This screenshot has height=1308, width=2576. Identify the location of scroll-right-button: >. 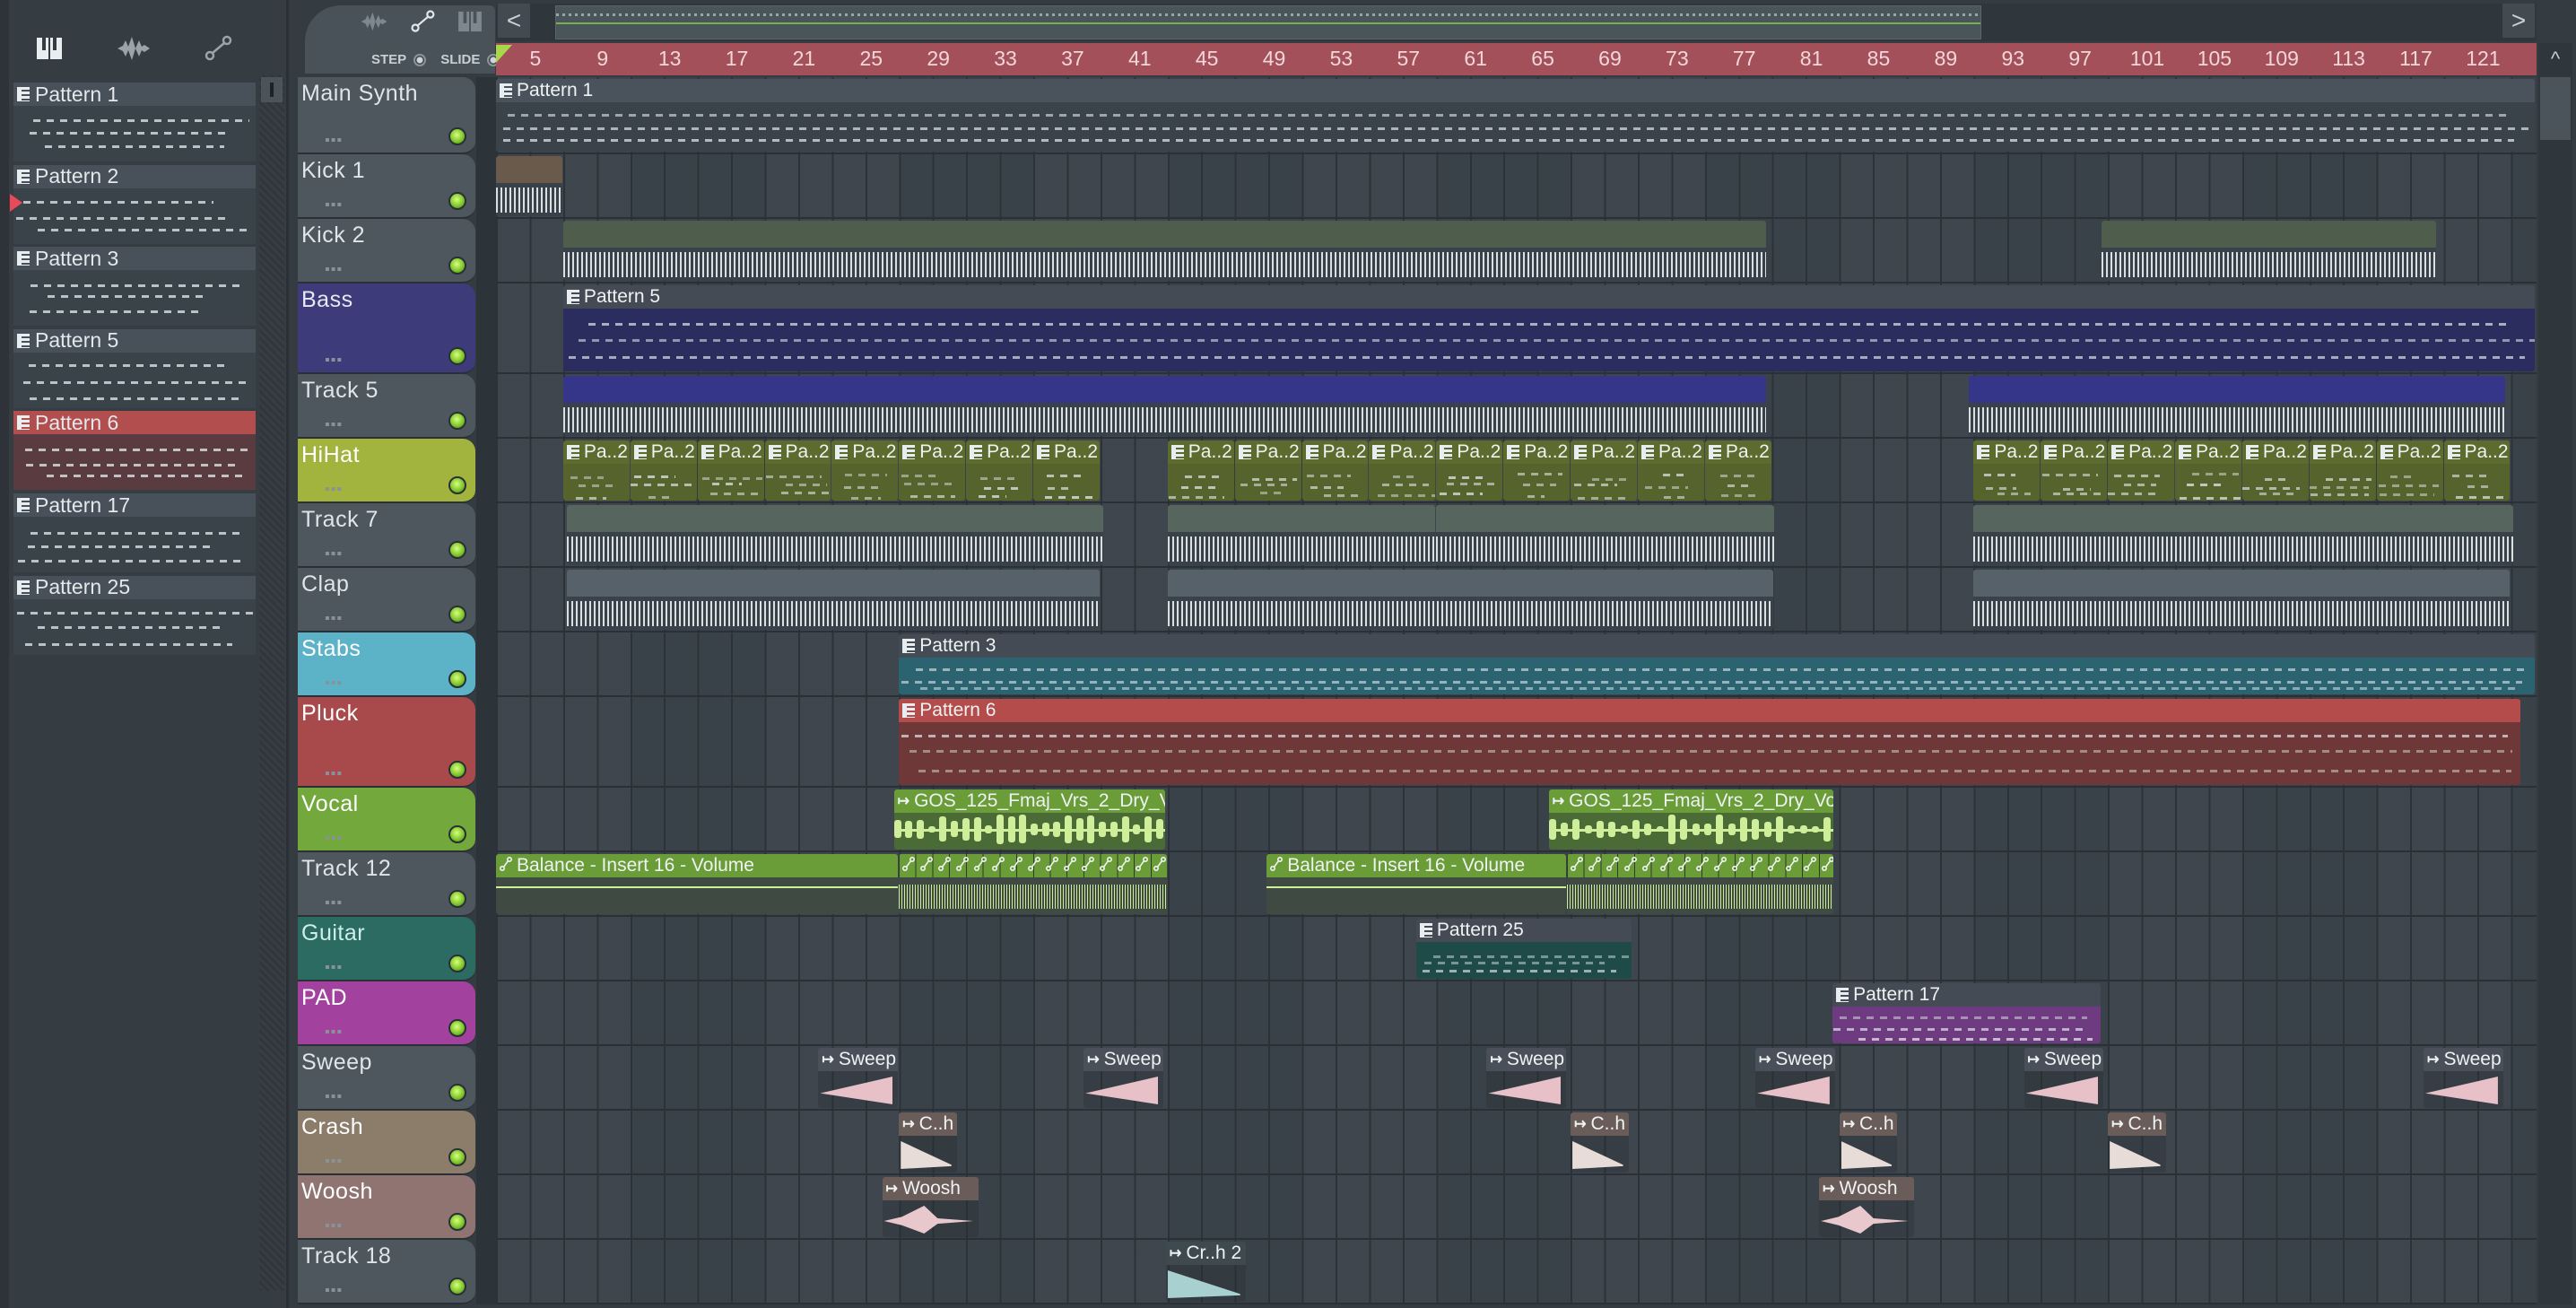
(2518, 21).